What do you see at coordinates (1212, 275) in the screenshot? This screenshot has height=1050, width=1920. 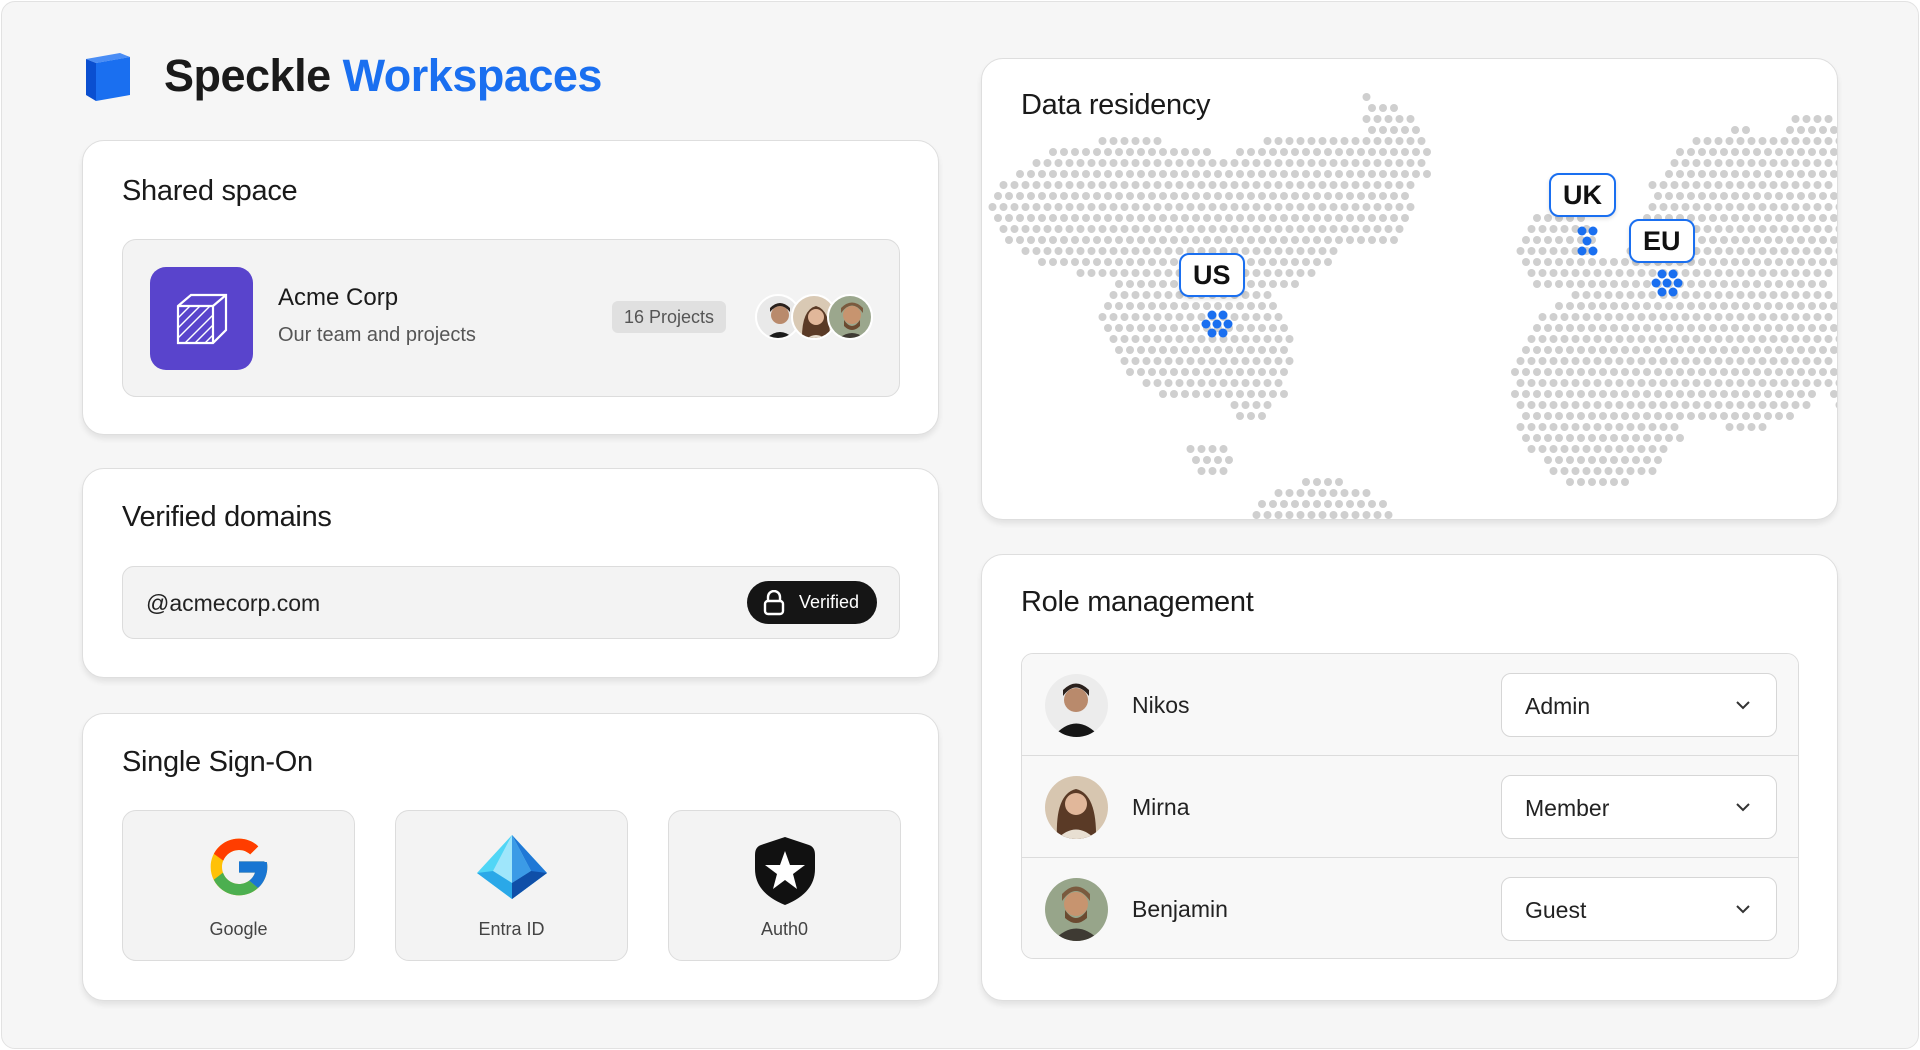 I see `region-us-label: US` at bounding box center [1212, 275].